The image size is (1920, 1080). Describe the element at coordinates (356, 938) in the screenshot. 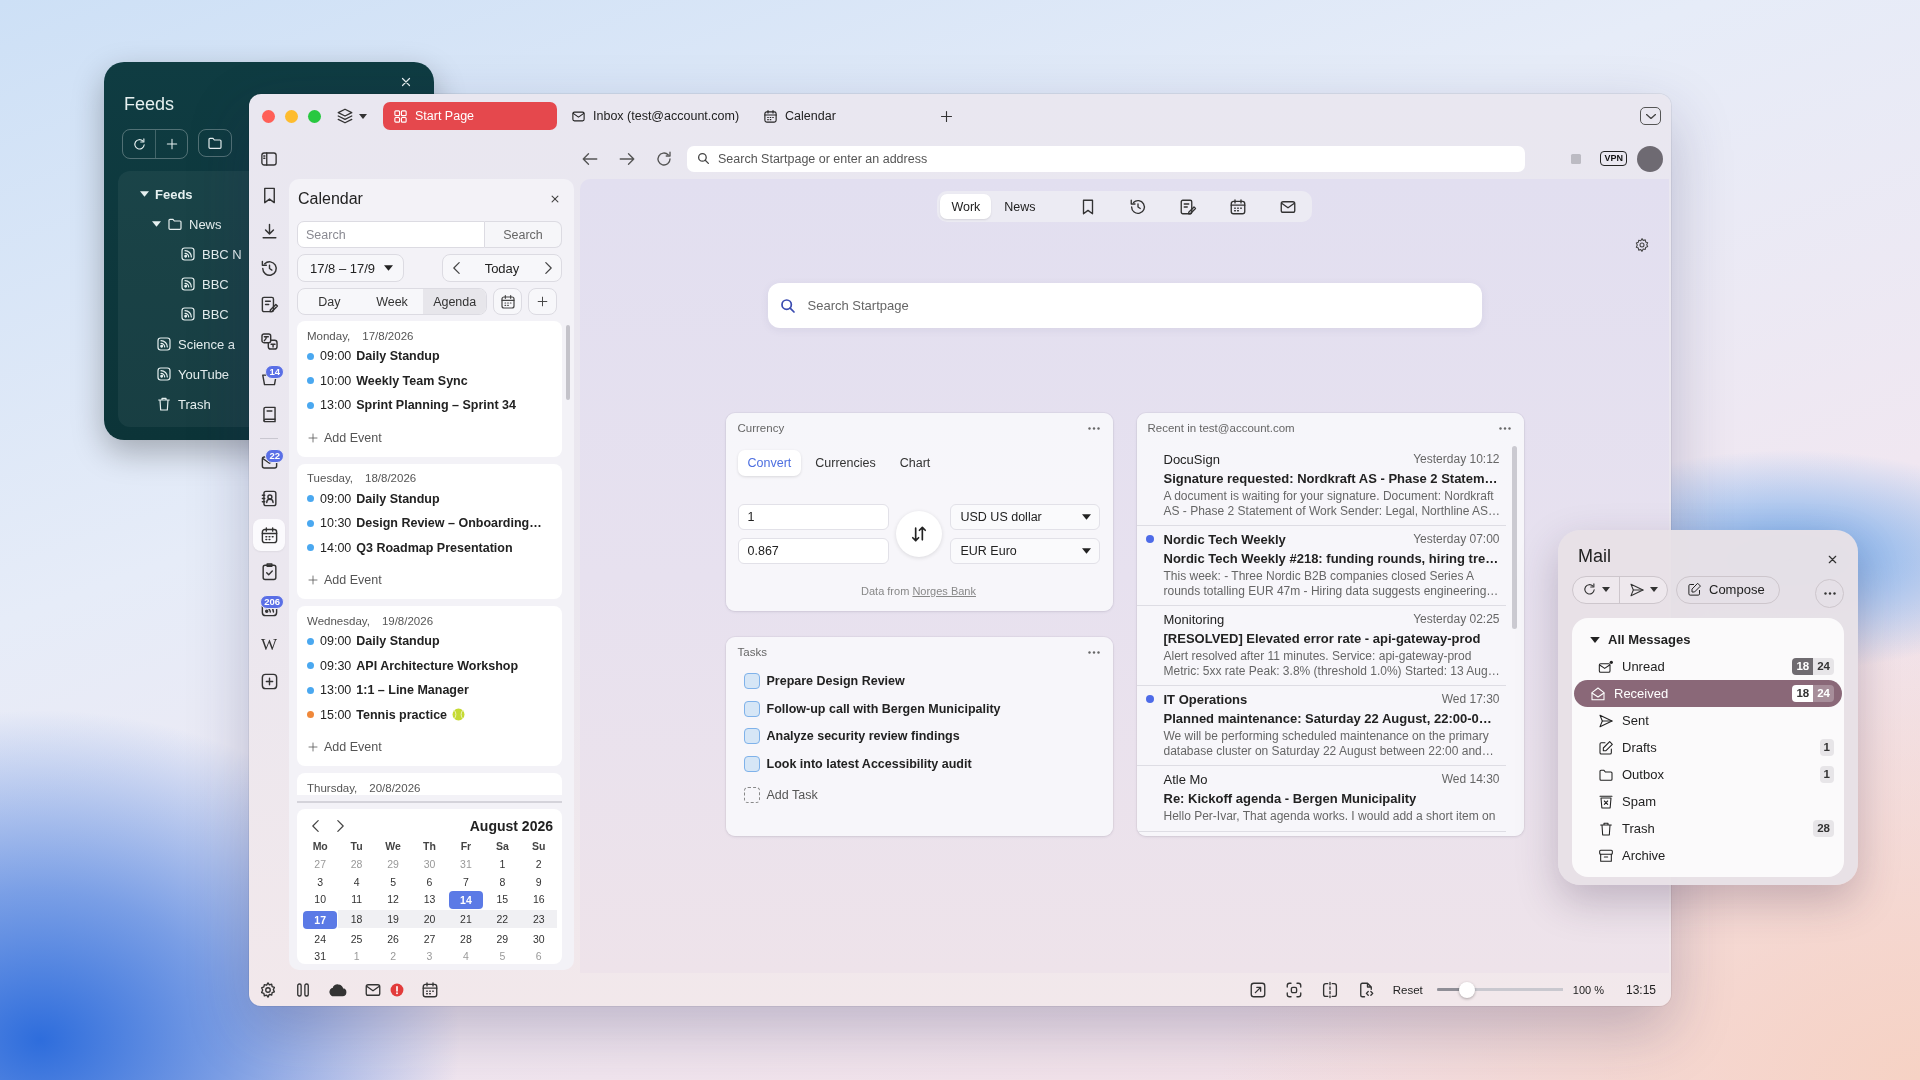

I see `calendar-day: 25` at that location.